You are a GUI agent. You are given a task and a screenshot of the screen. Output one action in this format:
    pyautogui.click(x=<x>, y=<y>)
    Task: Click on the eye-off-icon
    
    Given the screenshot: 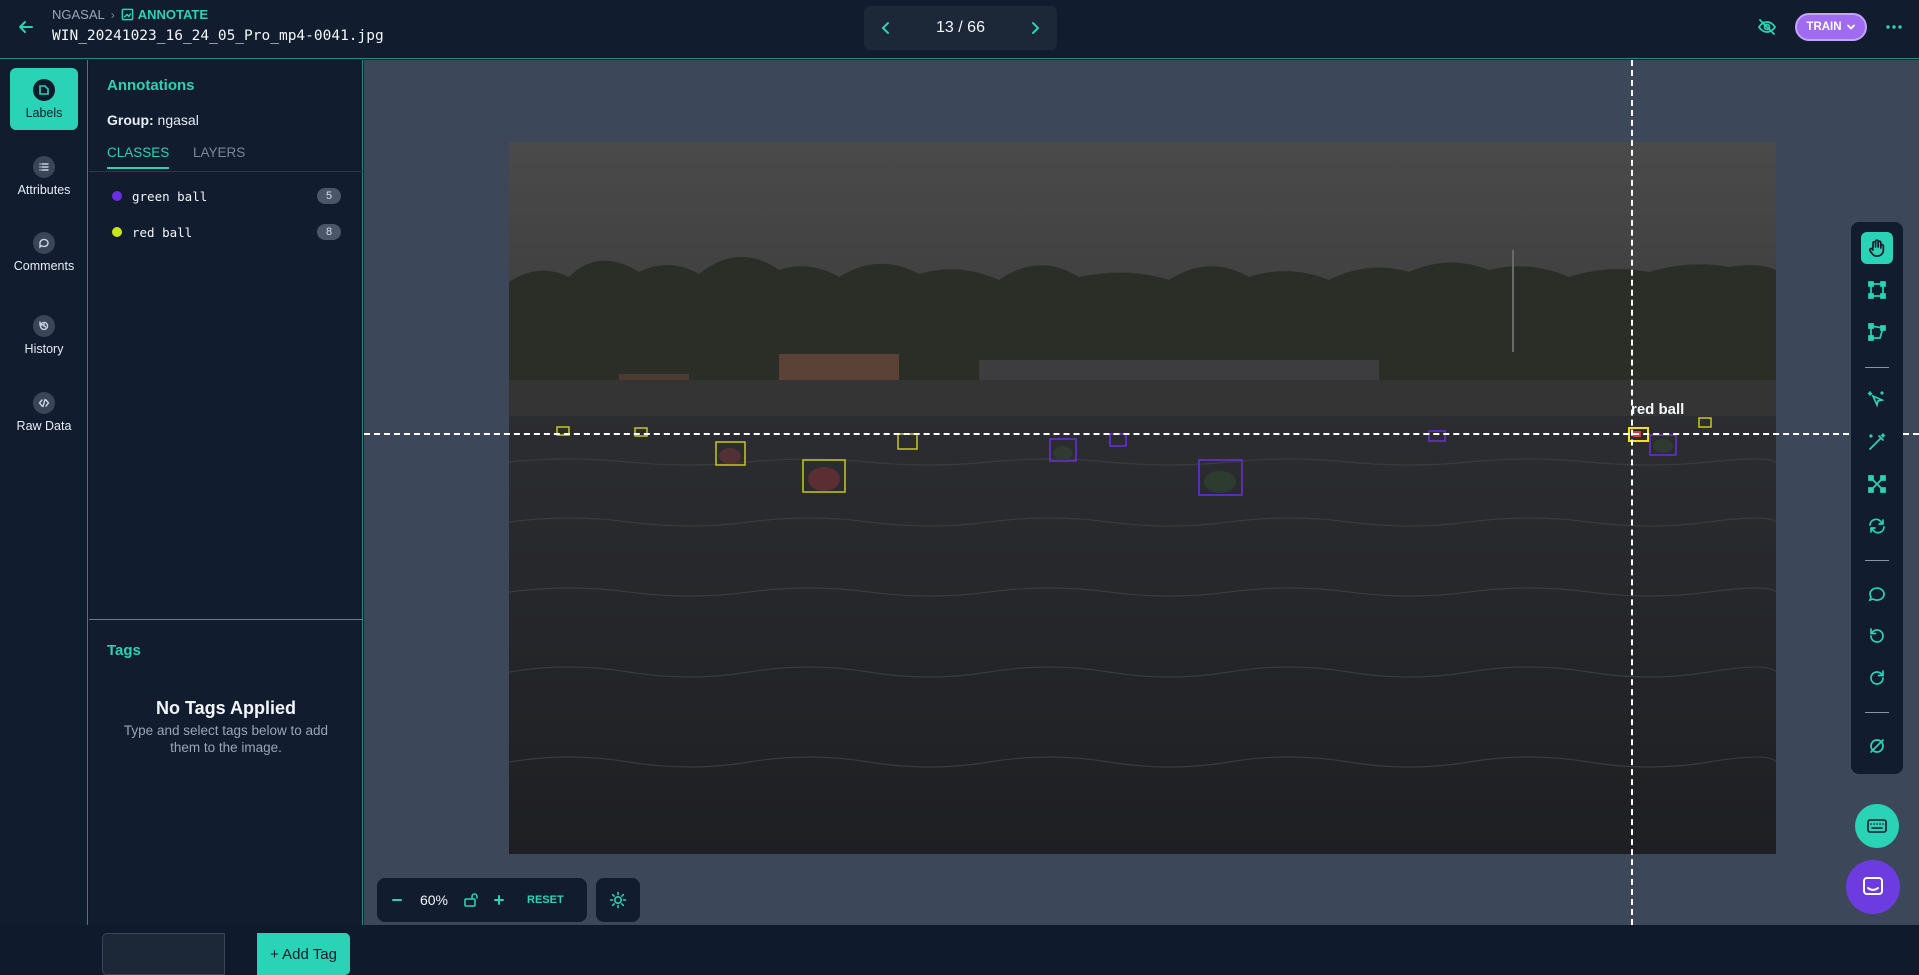 What is the action you would take?
    pyautogui.click(x=1767, y=27)
    